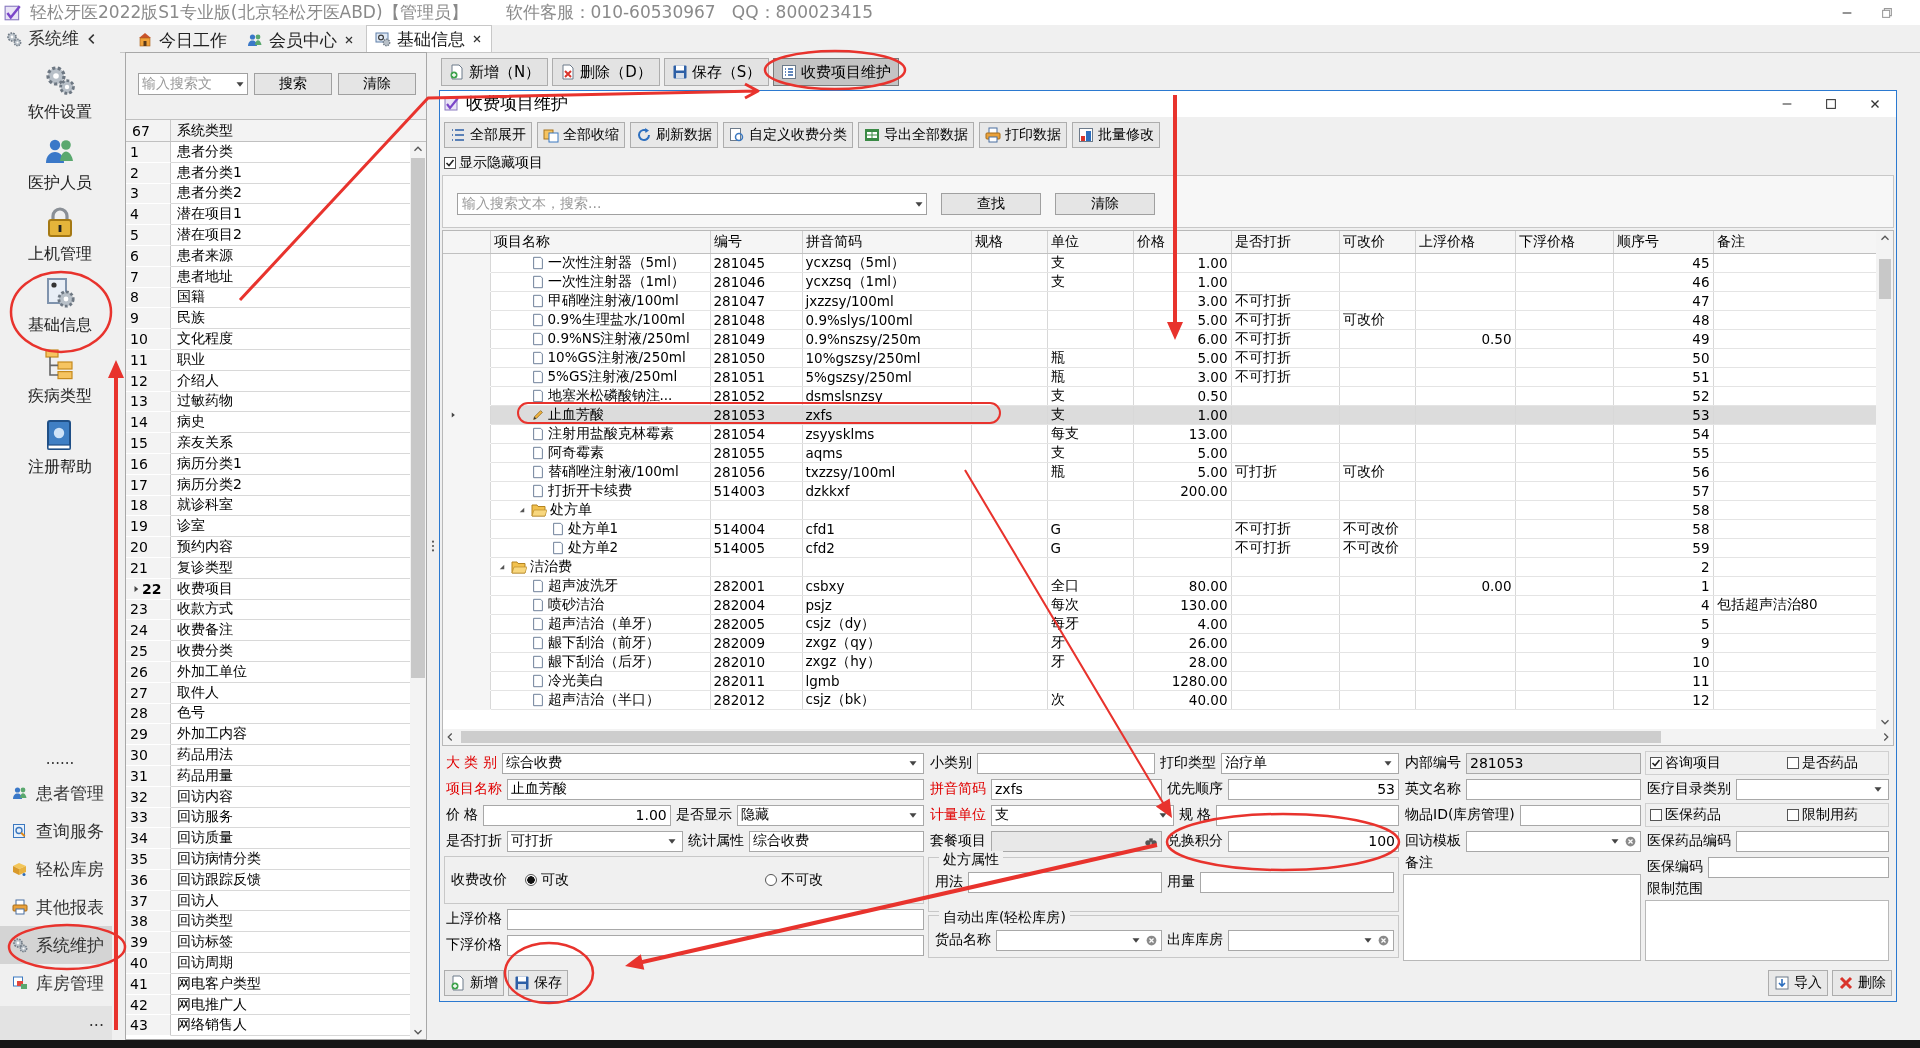 This screenshot has width=1920, height=1048. I want to click on list-item: 收费分类, so click(290, 651).